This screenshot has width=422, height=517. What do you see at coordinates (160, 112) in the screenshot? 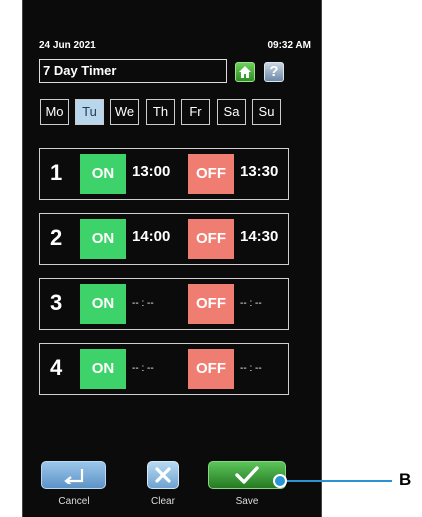
I see `day-th: Th` at bounding box center [160, 112].